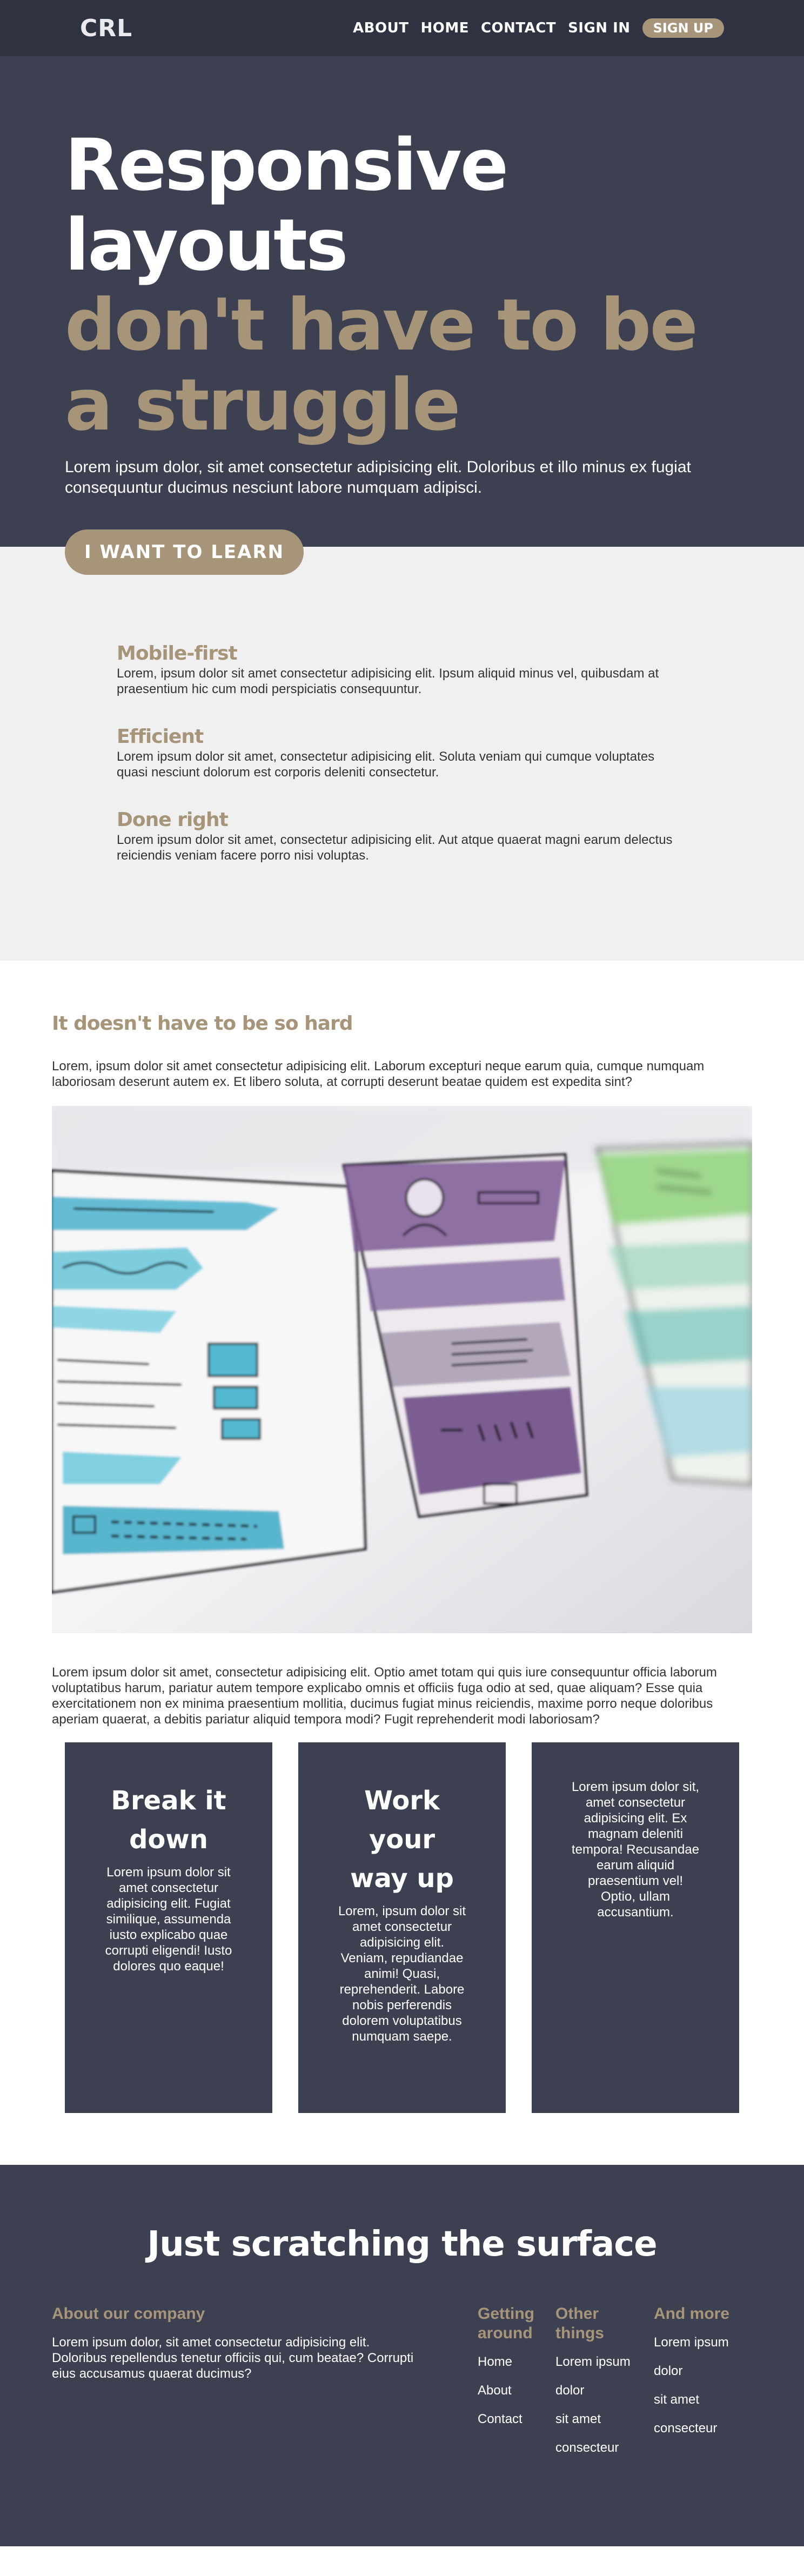  Describe the element at coordinates (168, 1821) in the screenshot. I see `card-title: Break it down` at that location.